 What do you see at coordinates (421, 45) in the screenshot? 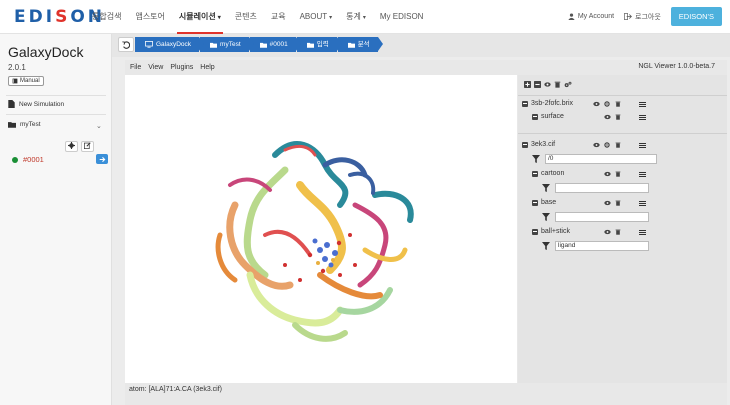
I see `workflow-breadcrumb: GalaxyDock myTest #0001 입력 분석` at bounding box center [421, 45].